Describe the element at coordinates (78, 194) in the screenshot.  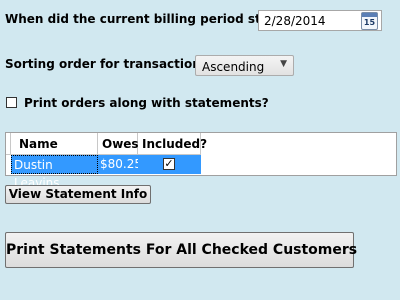
I see `view-statement-button: View Statement Info` at that location.